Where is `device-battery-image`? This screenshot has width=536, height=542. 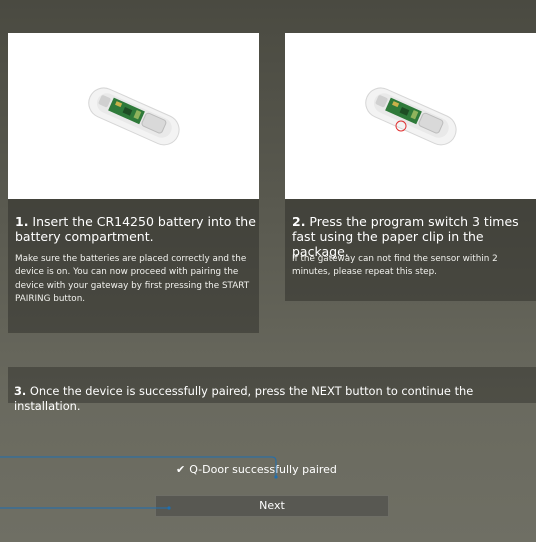
device-battery-image is located at coordinates (134, 116).